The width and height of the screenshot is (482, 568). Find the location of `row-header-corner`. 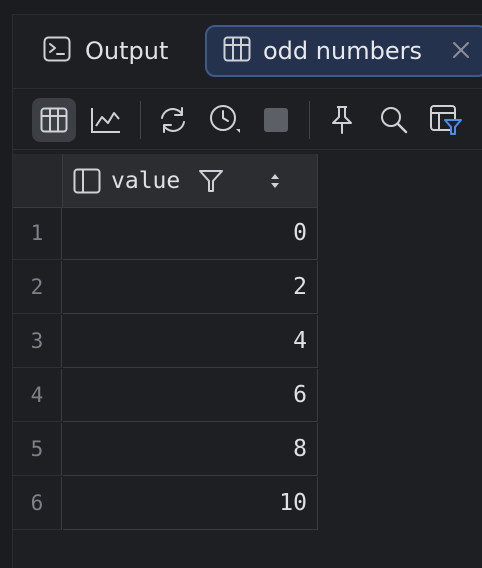

row-header-corner is located at coordinates (38, 181).